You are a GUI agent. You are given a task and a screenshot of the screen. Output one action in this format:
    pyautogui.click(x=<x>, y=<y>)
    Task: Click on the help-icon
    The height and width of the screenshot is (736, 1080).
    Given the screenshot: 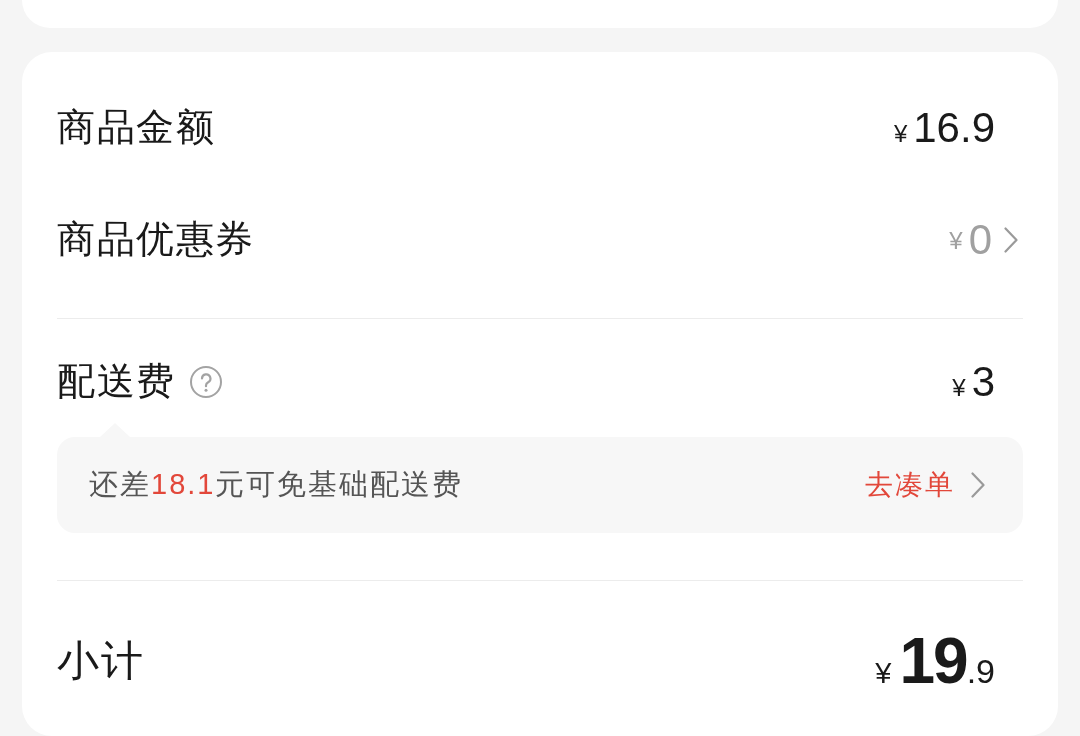 What is the action you would take?
    pyautogui.click(x=205, y=382)
    